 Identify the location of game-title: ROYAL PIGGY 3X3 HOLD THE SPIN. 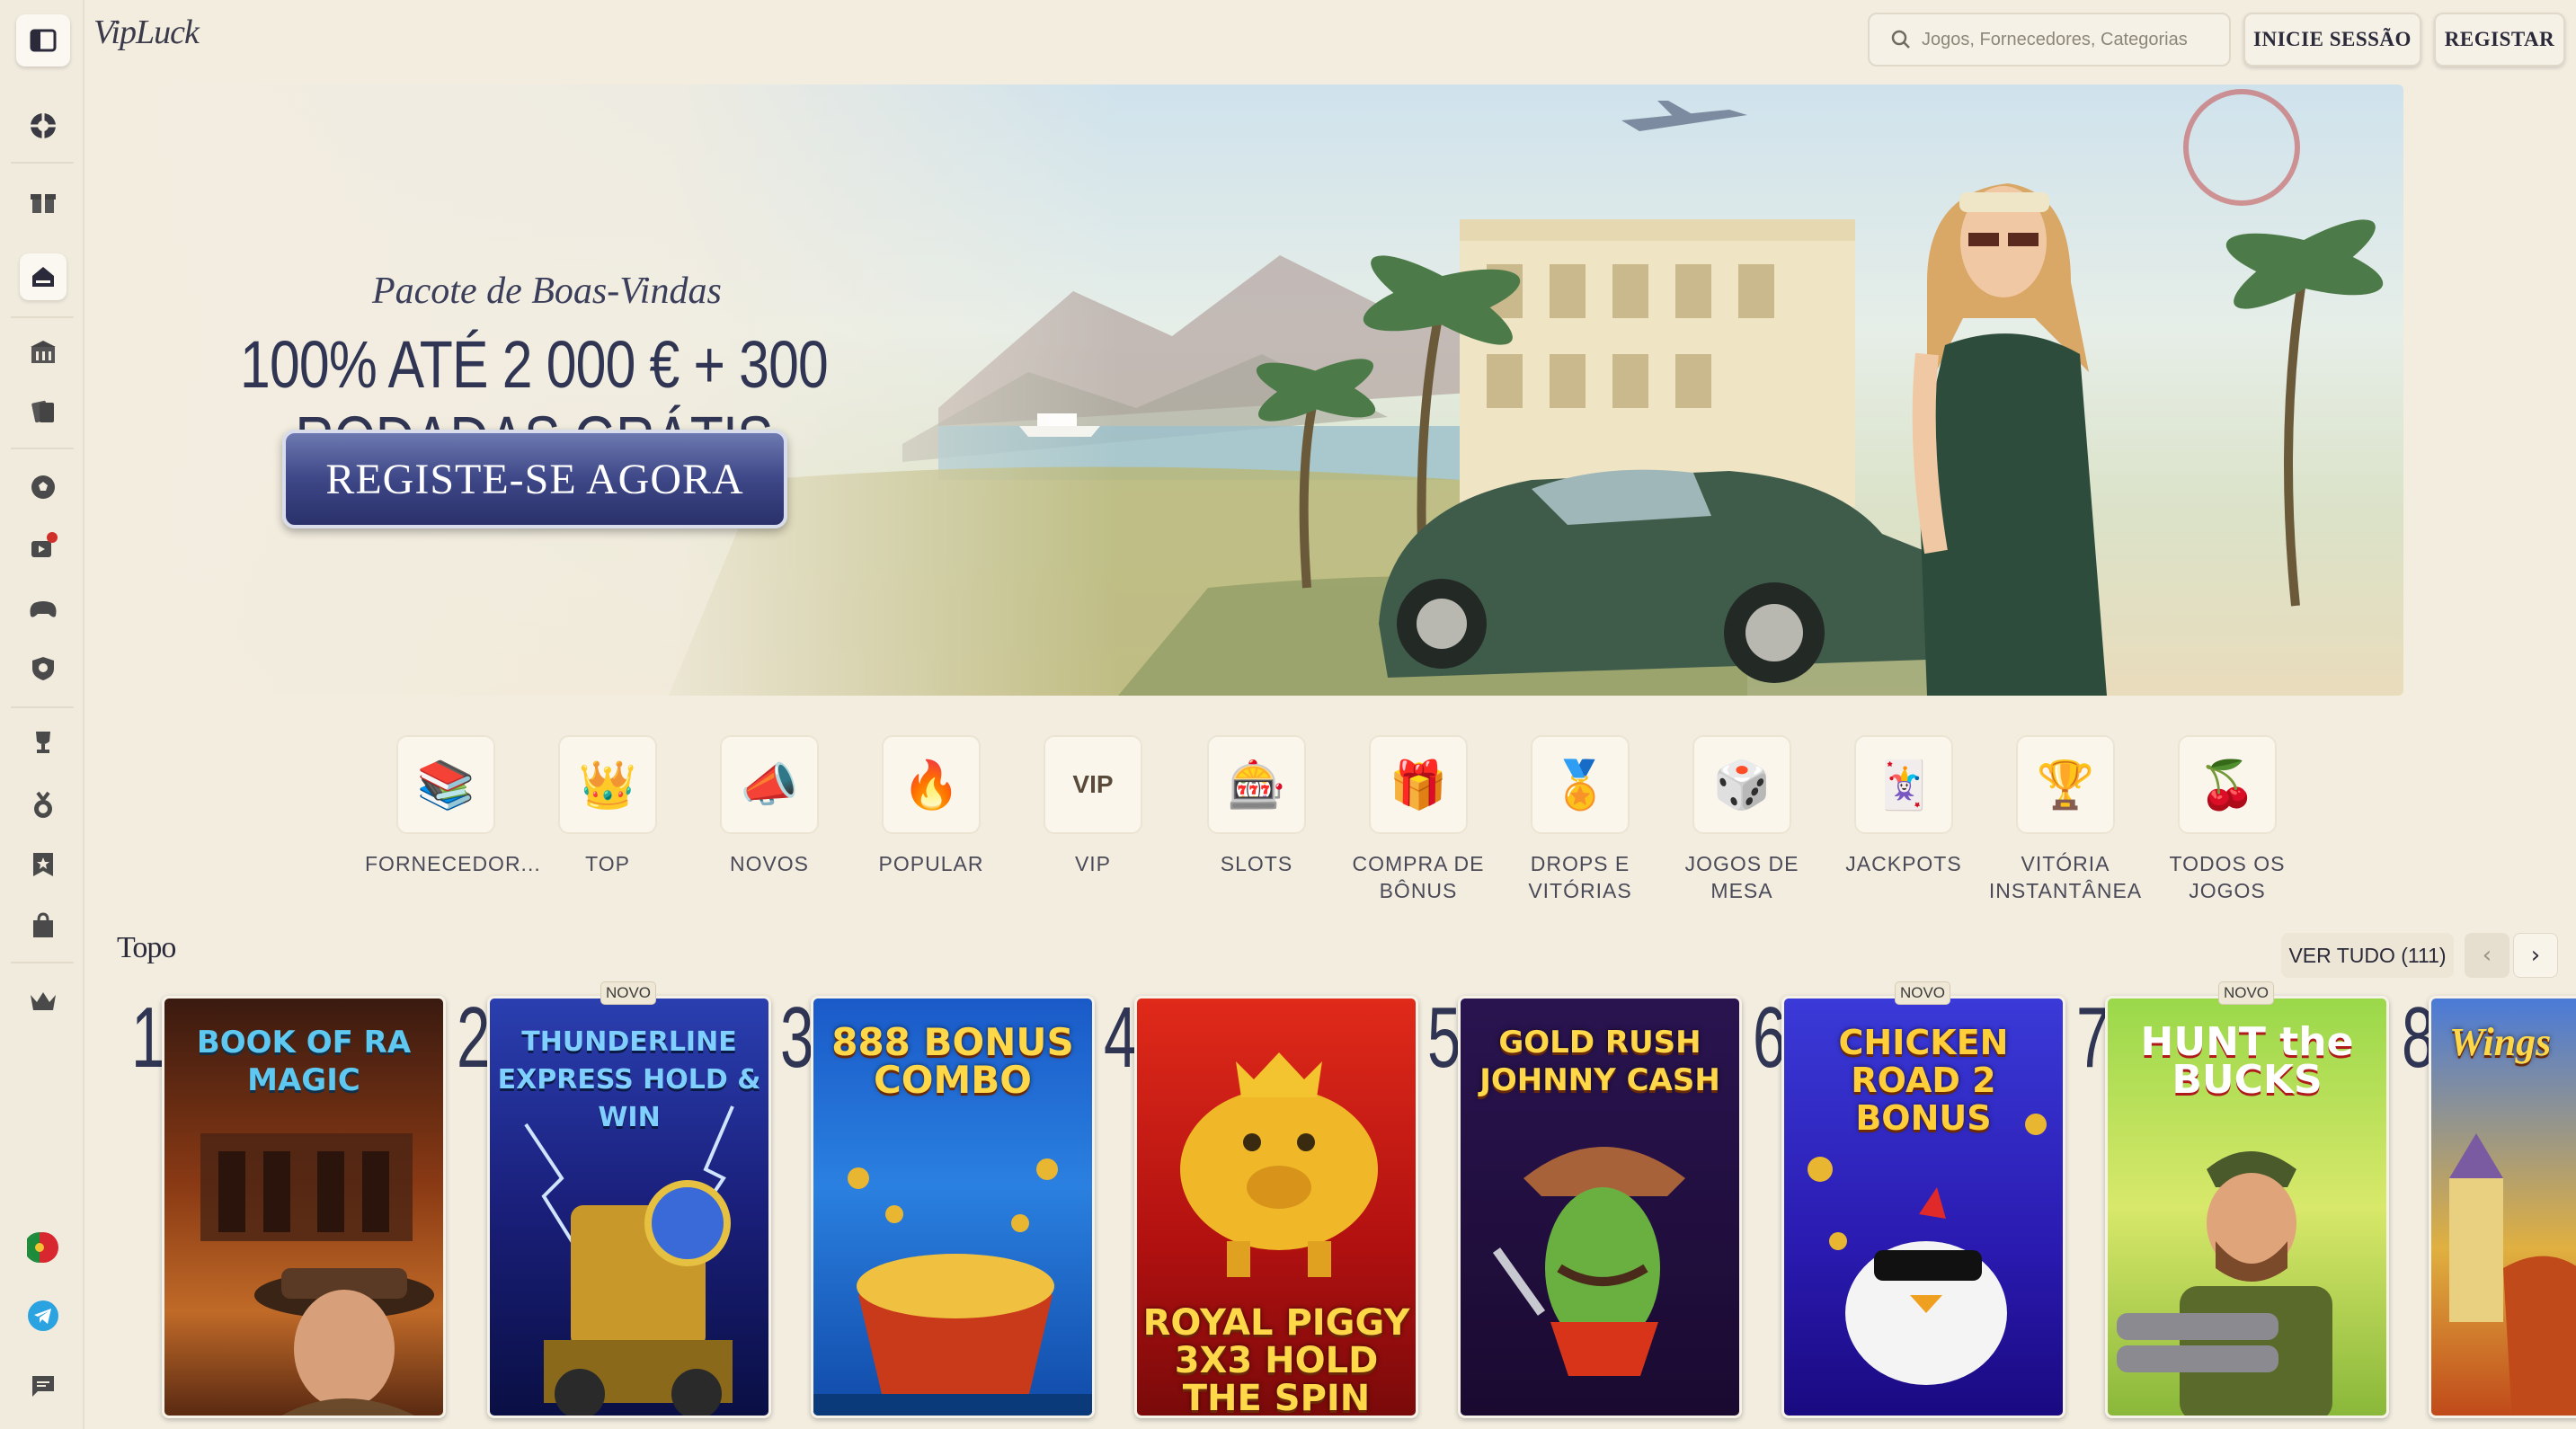
(1276, 1360).